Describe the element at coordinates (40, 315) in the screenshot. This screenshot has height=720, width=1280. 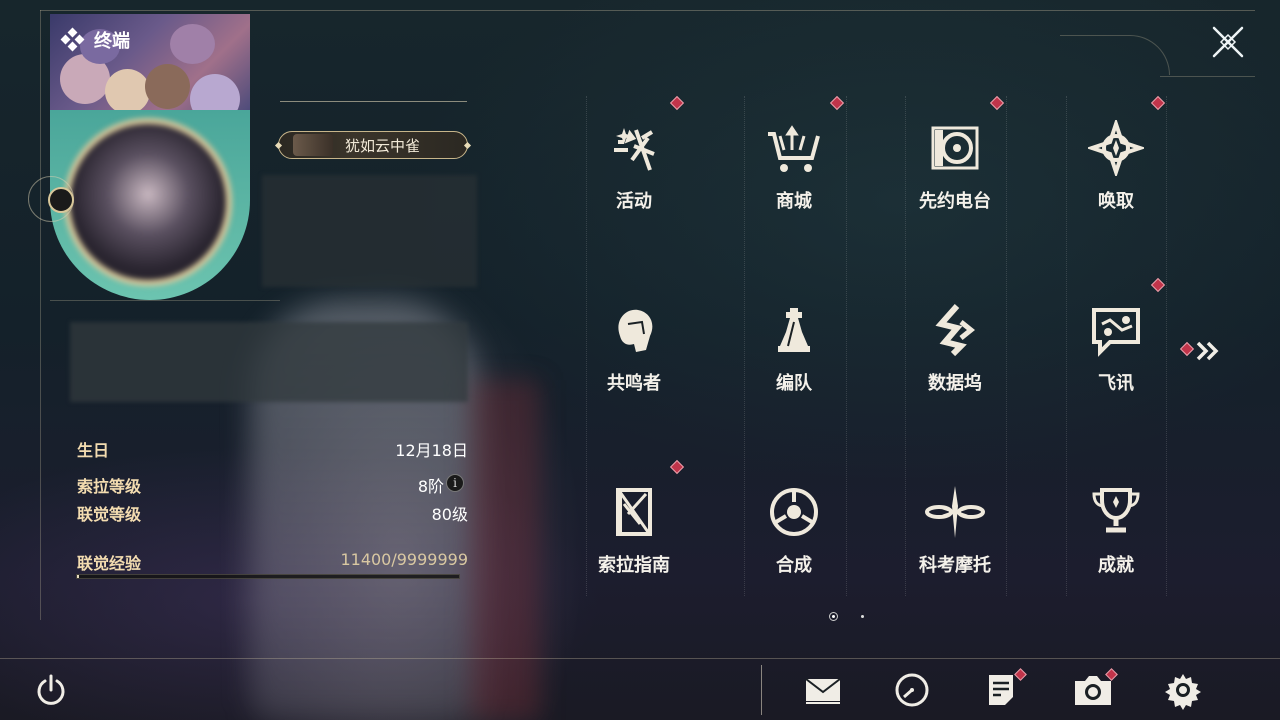
I see `frame-line-left` at that location.